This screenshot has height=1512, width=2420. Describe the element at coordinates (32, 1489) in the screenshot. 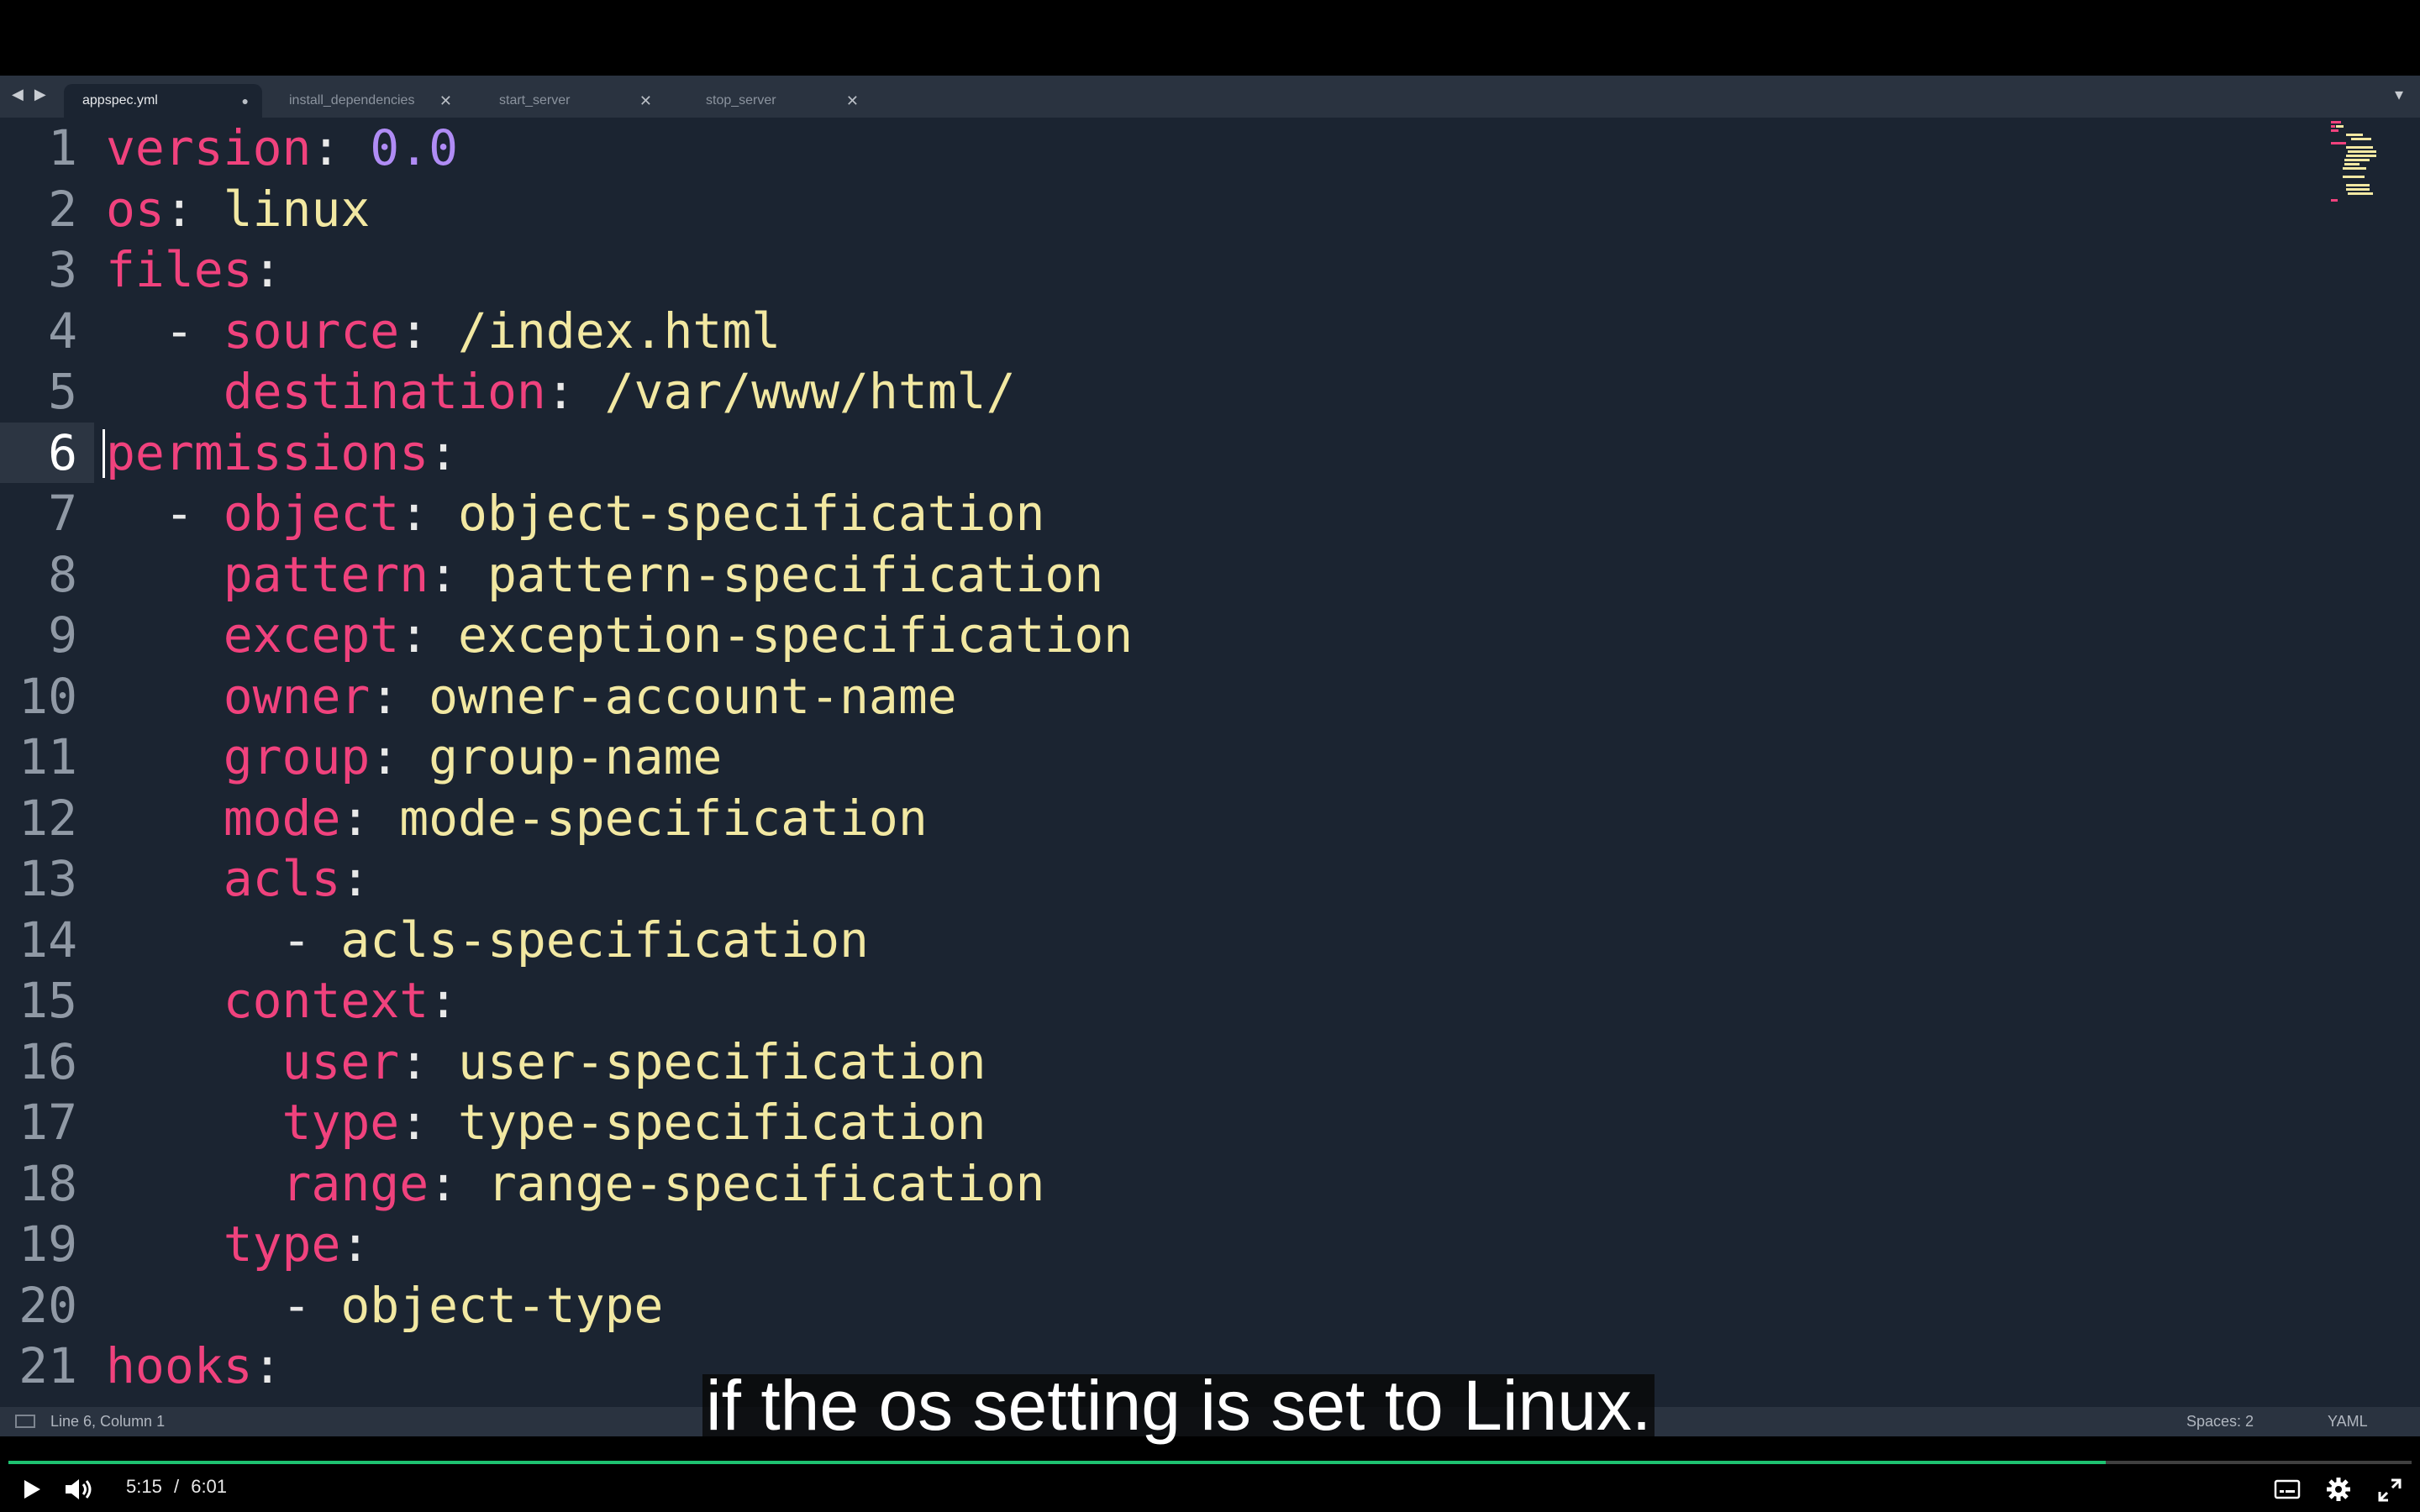

I see `play-icon` at that location.